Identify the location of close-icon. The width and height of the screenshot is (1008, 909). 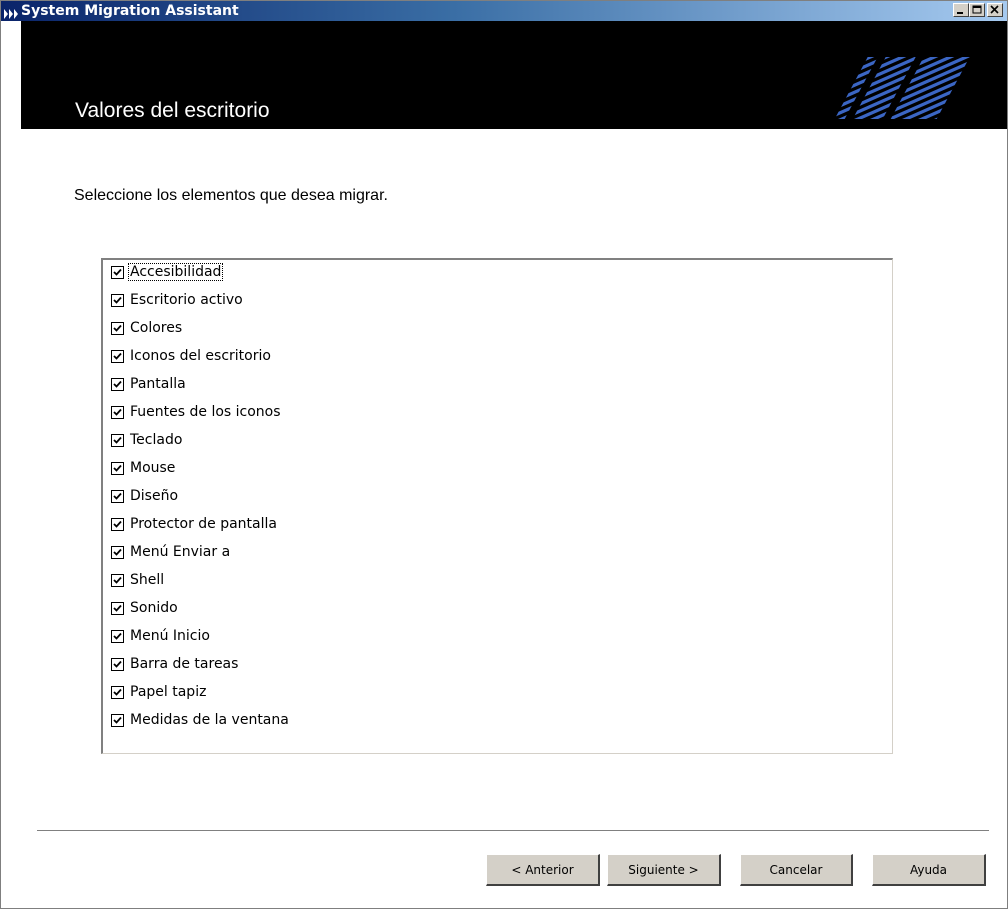
(994, 9).